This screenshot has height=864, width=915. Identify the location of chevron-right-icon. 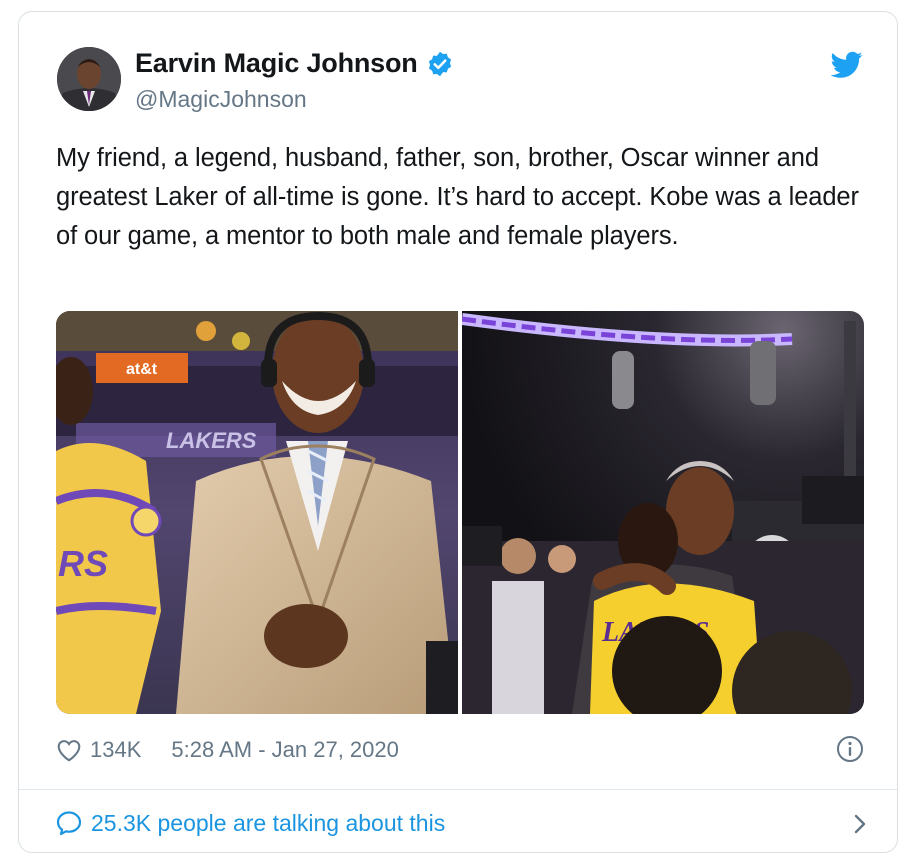
(860, 824).